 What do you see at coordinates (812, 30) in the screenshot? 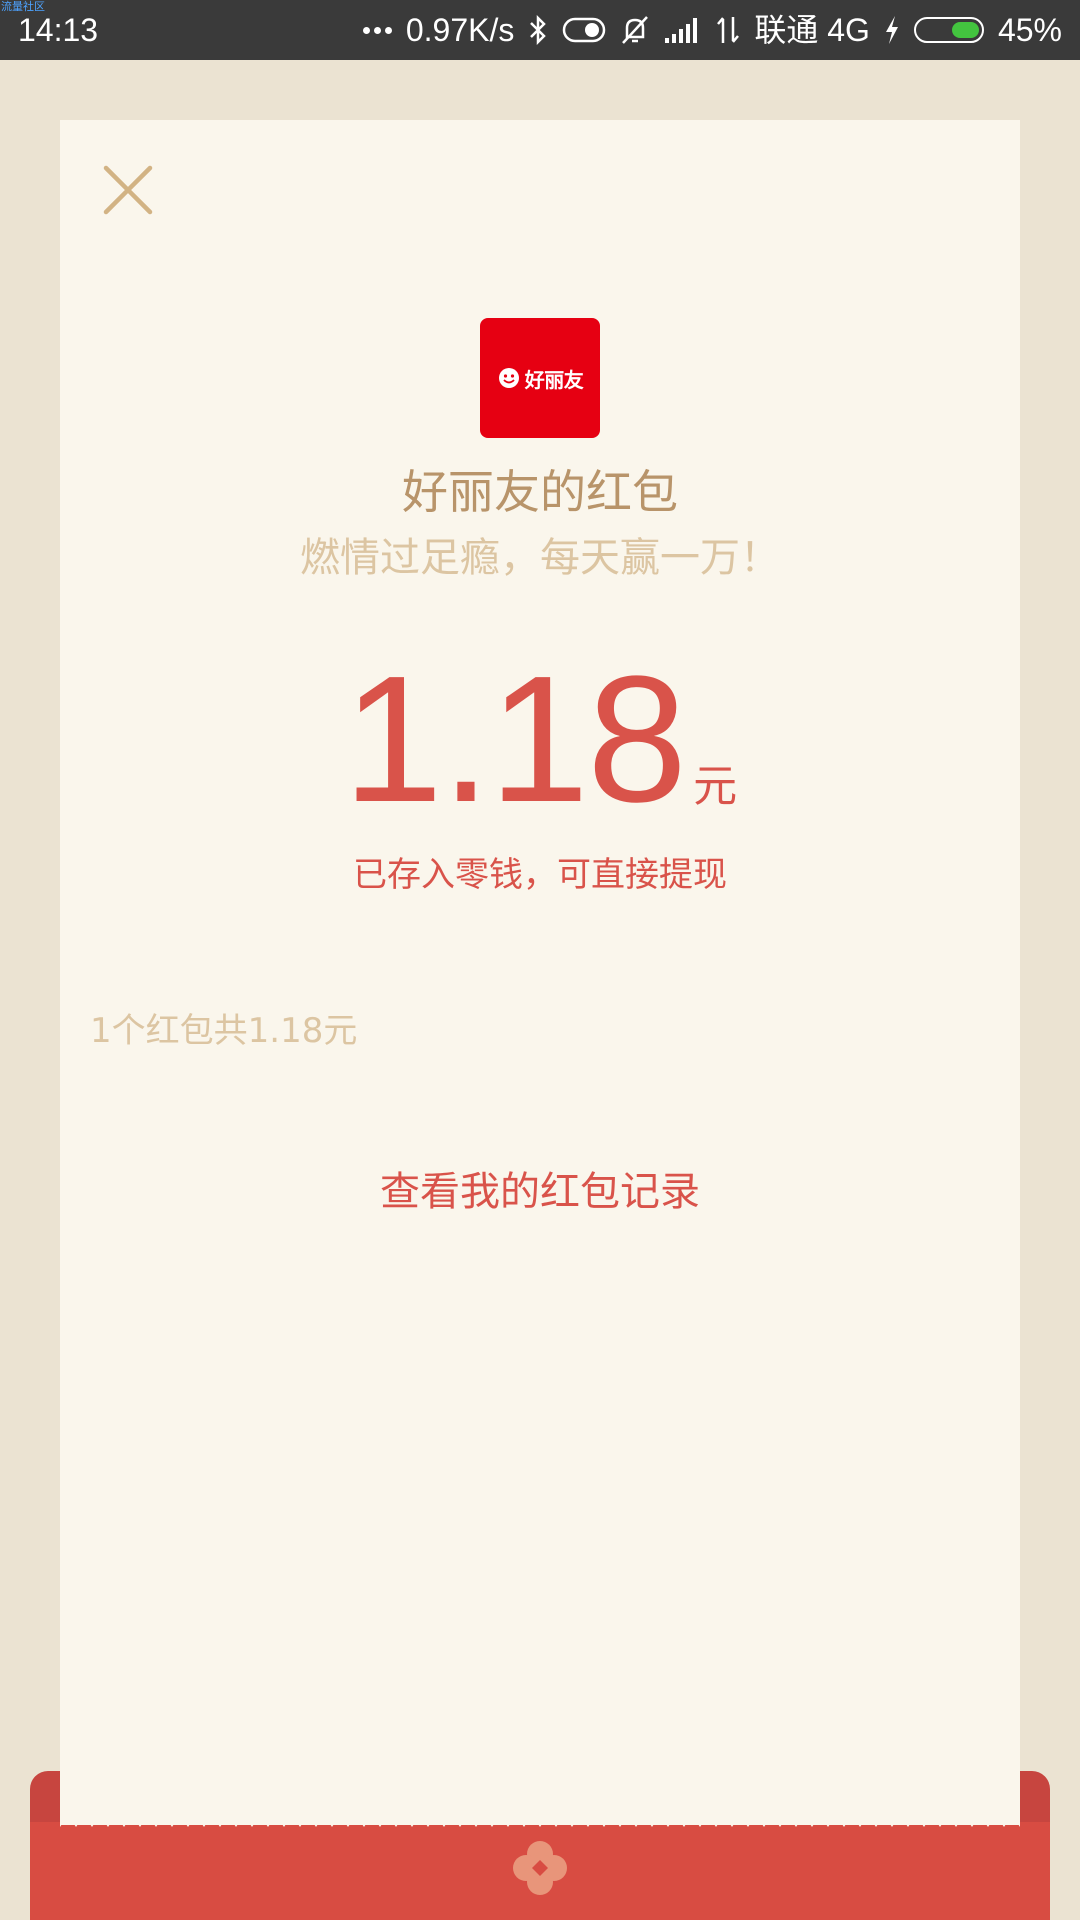
I see `carrier-label: 联通 4G` at bounding box center [812, 30].